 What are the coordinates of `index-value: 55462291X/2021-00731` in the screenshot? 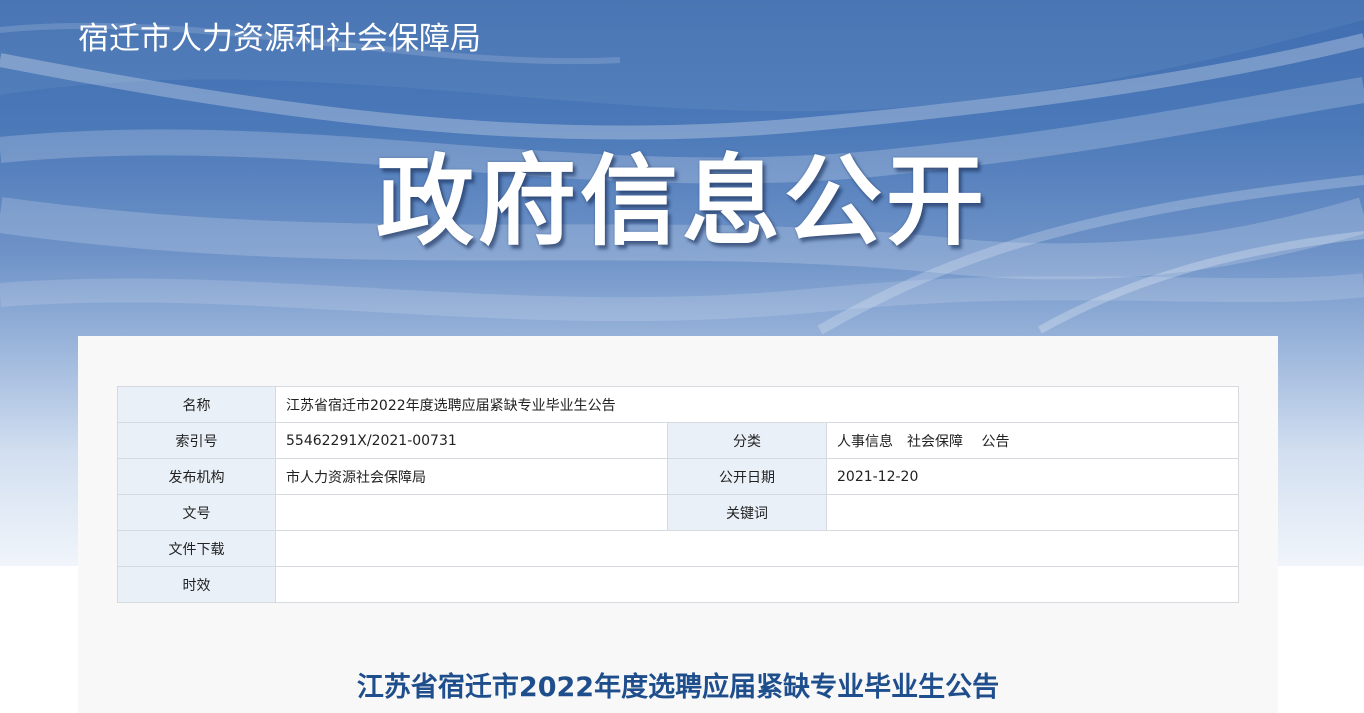 It's located at (471, 440).